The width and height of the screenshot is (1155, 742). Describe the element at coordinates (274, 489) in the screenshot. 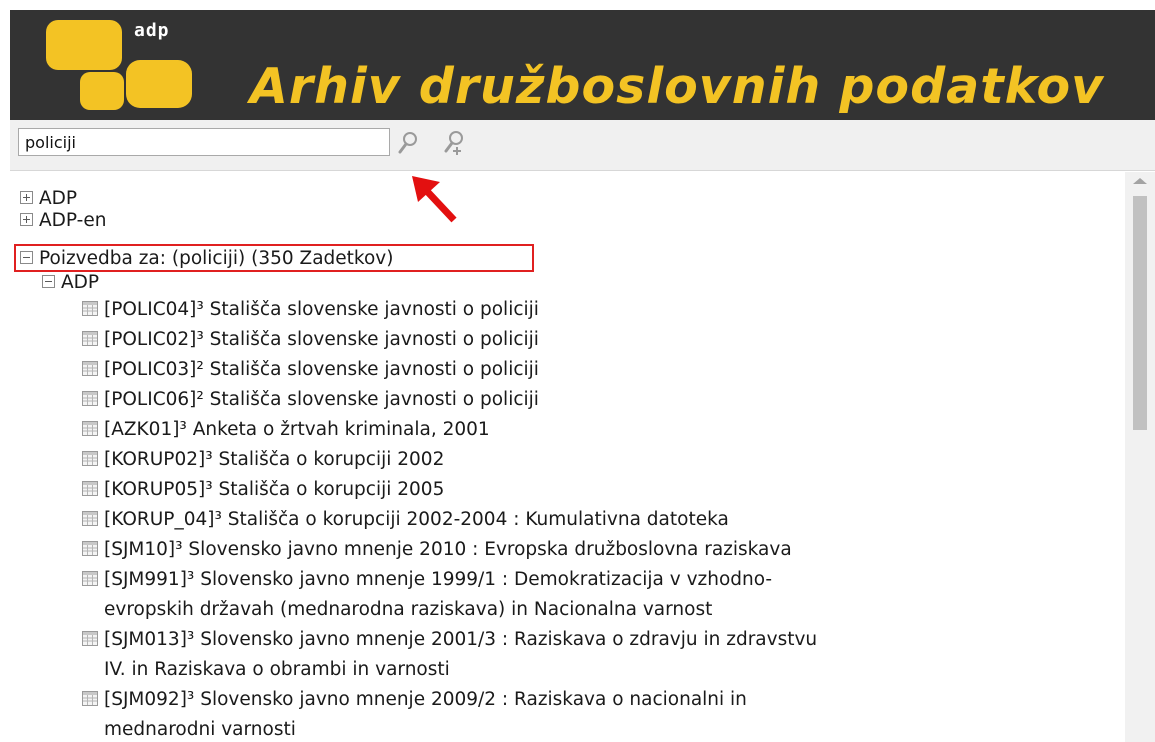

I see `result-title: [KORUP05]³ Stališča o korupciji 2005` at that location.